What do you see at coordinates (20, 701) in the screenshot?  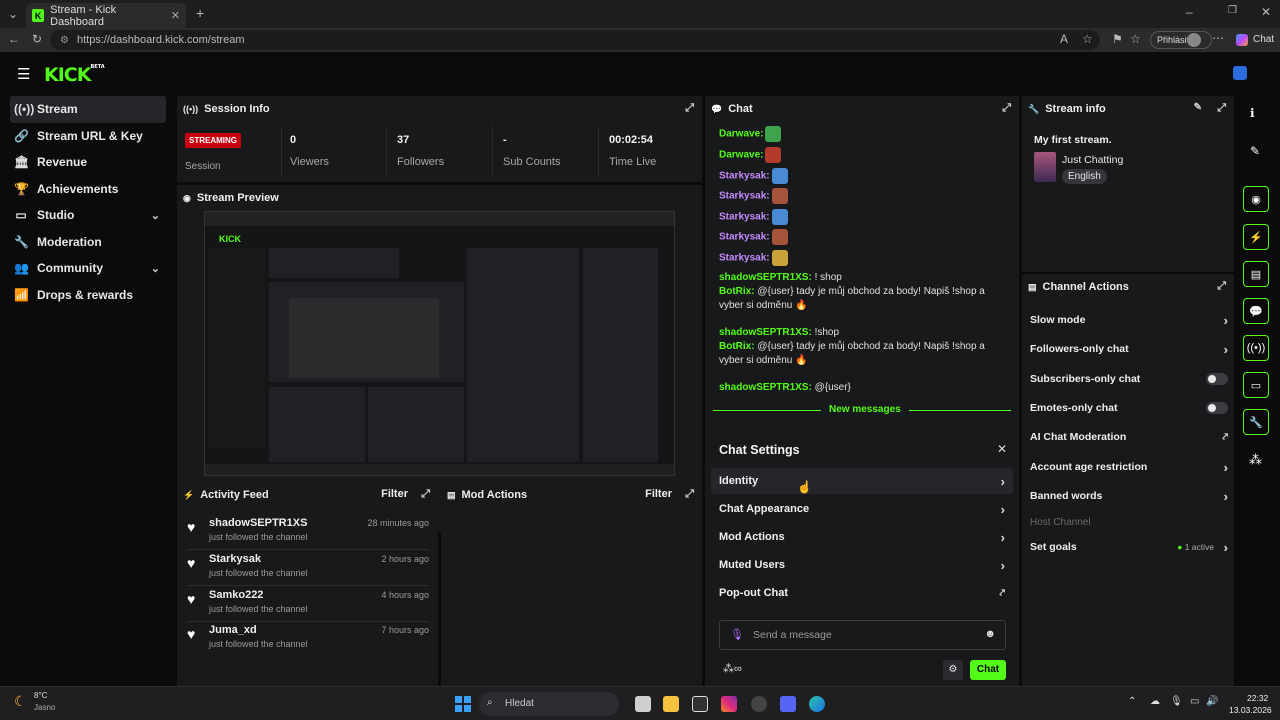 I see `weather-icon: ☾` at bounding box center [20, 701].